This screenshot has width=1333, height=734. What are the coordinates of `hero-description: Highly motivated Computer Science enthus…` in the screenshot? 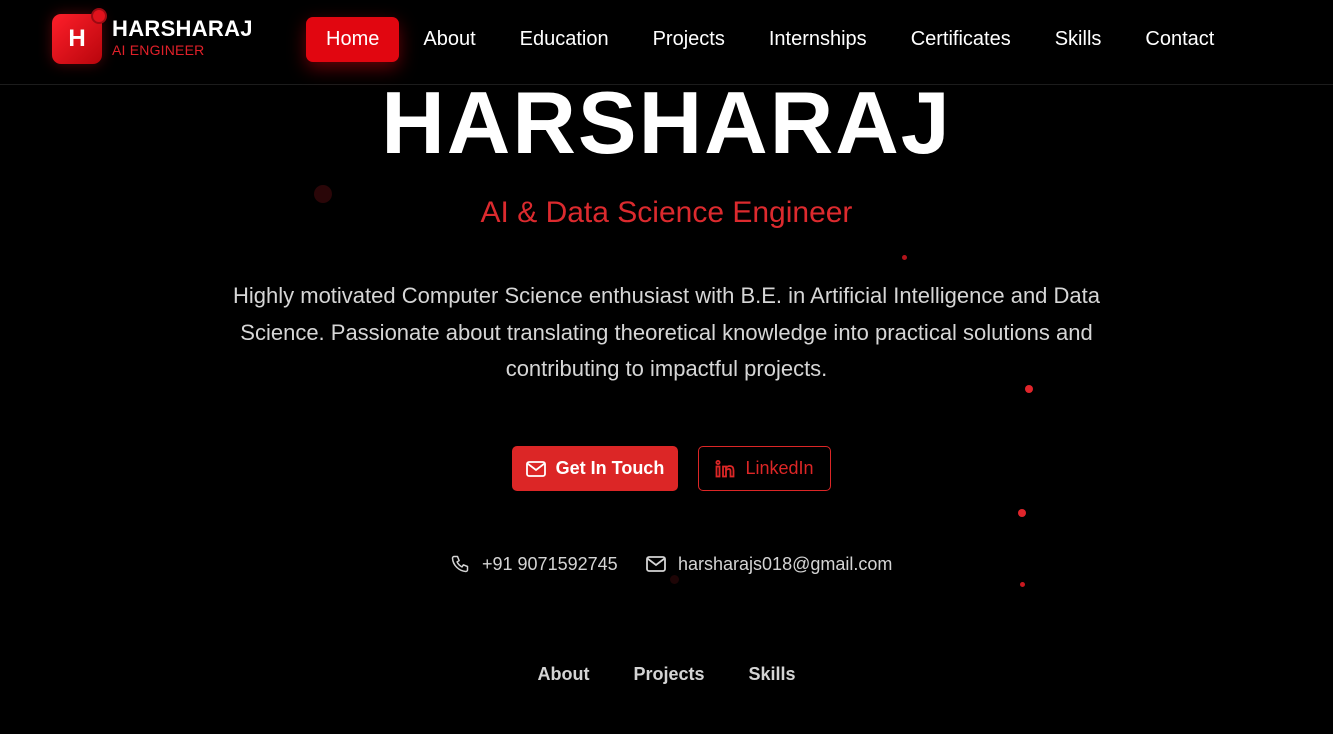 It's located at (666, 332).